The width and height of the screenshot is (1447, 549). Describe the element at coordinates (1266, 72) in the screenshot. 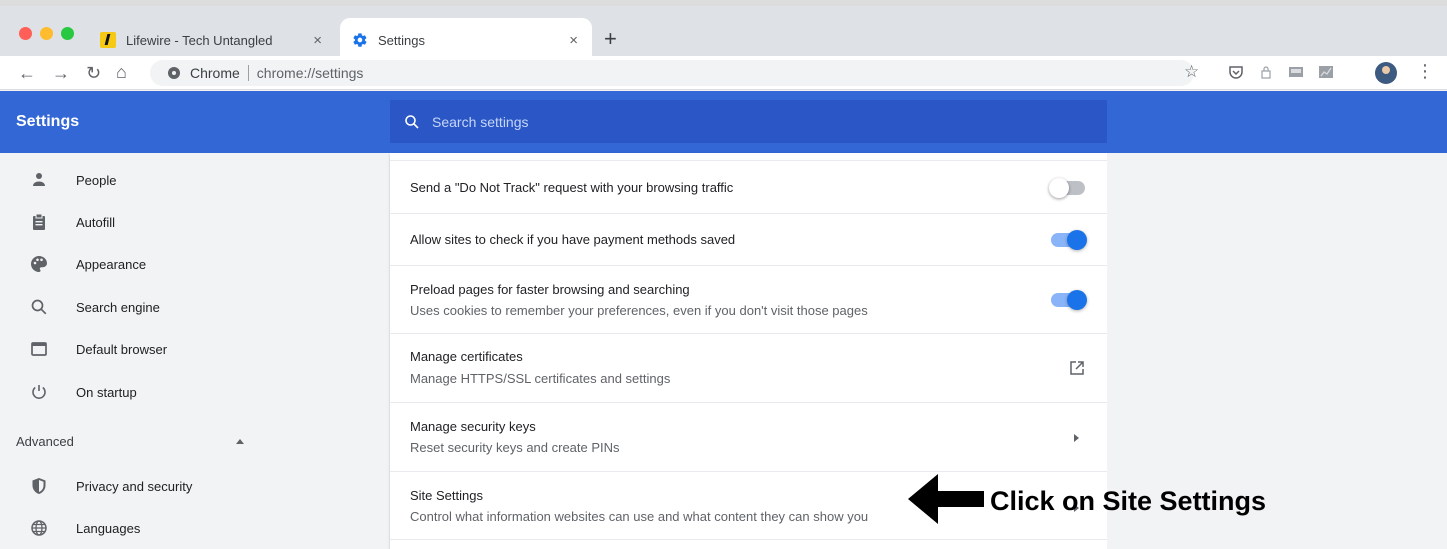

I see `lock-extension-icon` at that location.